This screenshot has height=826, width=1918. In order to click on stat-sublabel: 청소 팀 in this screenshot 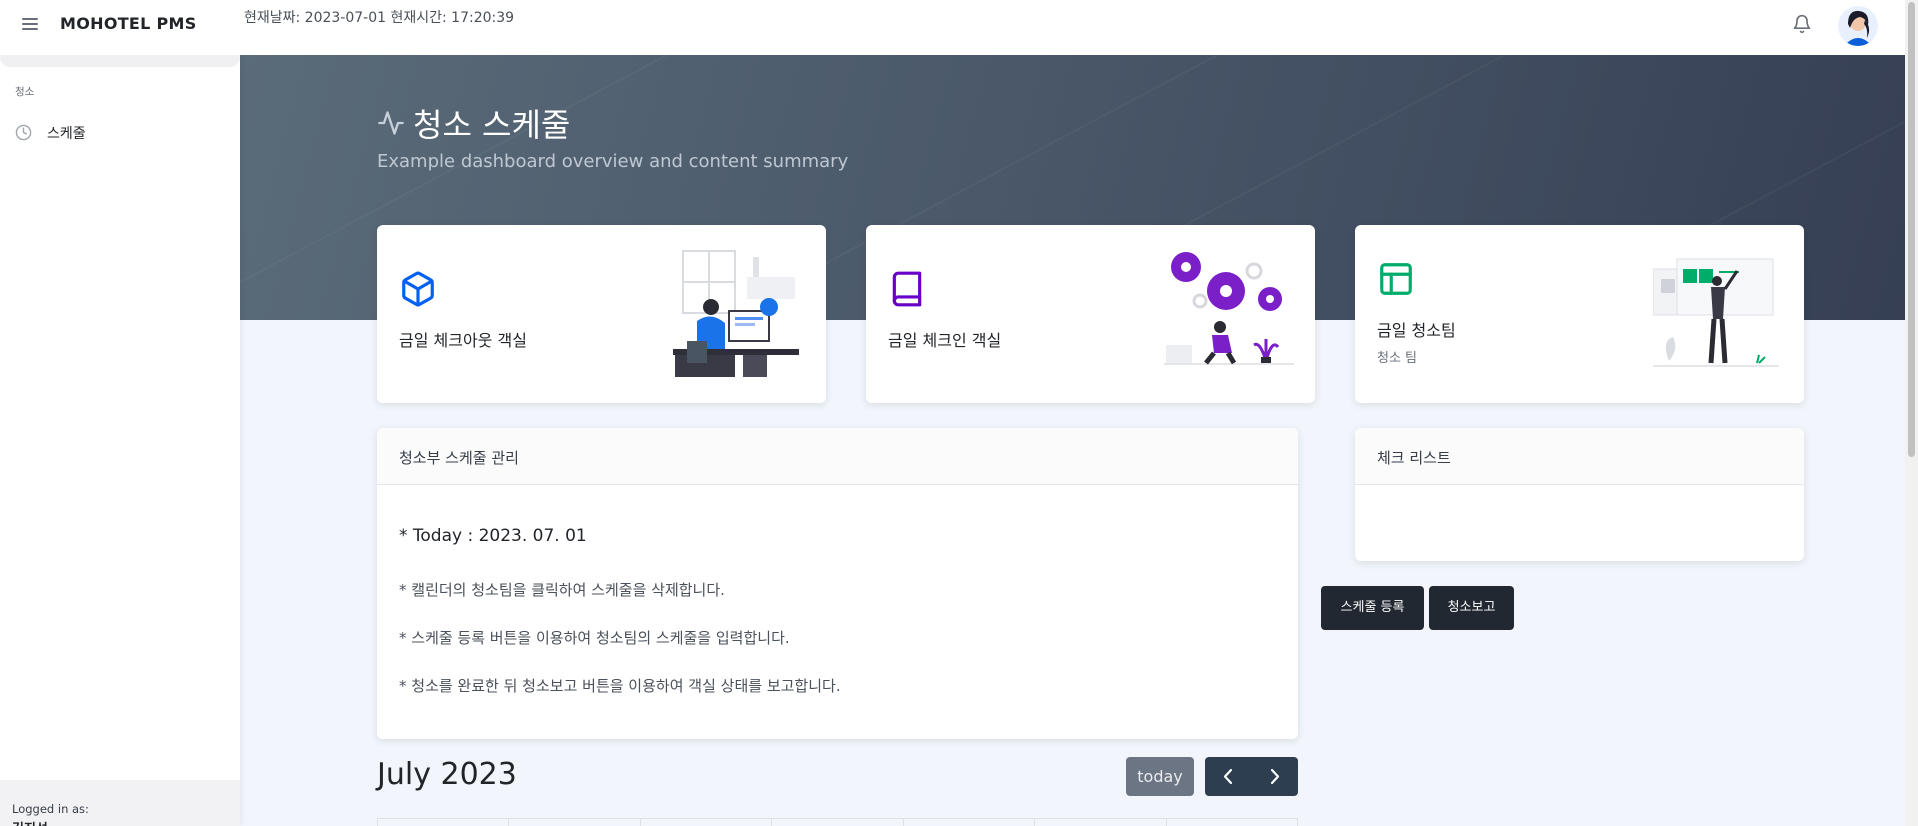, I will do `click(1397, 358)`.